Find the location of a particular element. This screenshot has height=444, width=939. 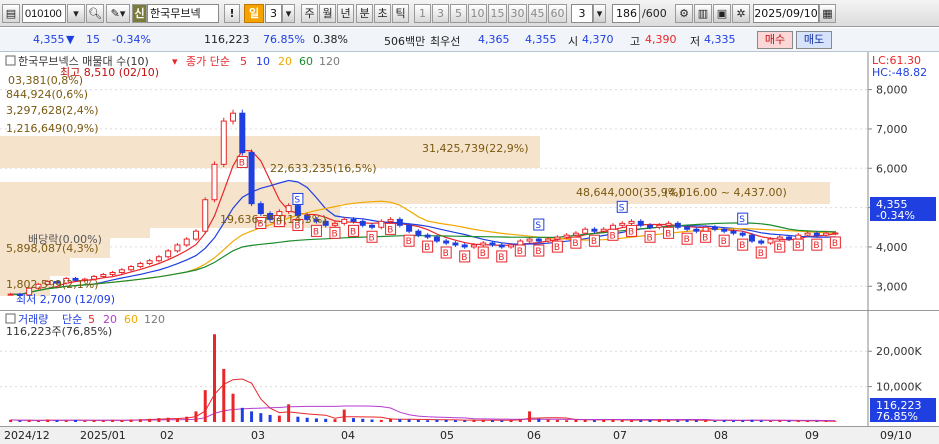

price-legend-ma-label: 종가 단순 is located at coordinates (208, 61).